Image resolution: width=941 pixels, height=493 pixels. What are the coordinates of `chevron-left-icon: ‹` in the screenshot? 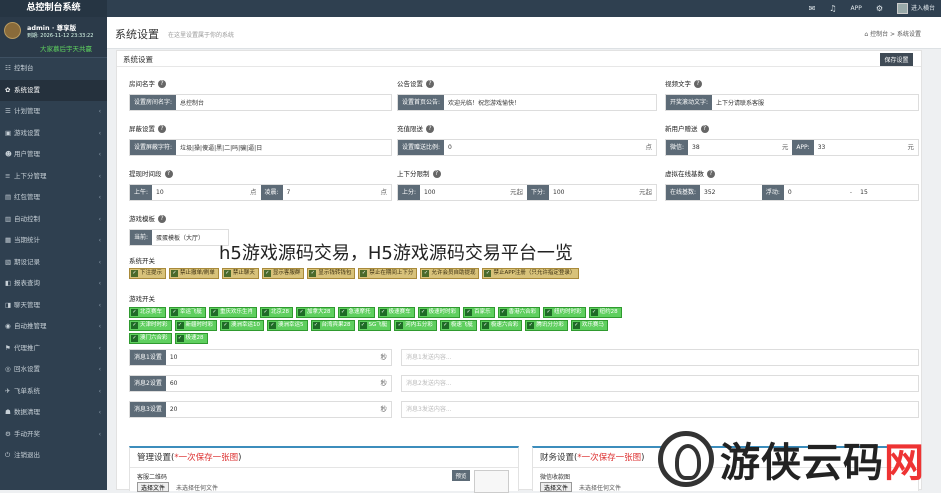 It's located at (99, 133).